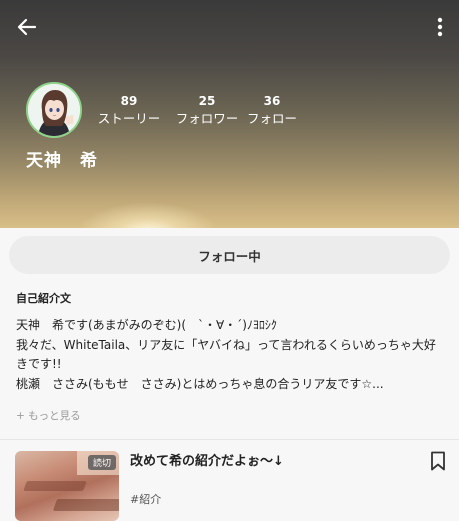  I want to click on profile-name: 天神 希, so click(62, 161).